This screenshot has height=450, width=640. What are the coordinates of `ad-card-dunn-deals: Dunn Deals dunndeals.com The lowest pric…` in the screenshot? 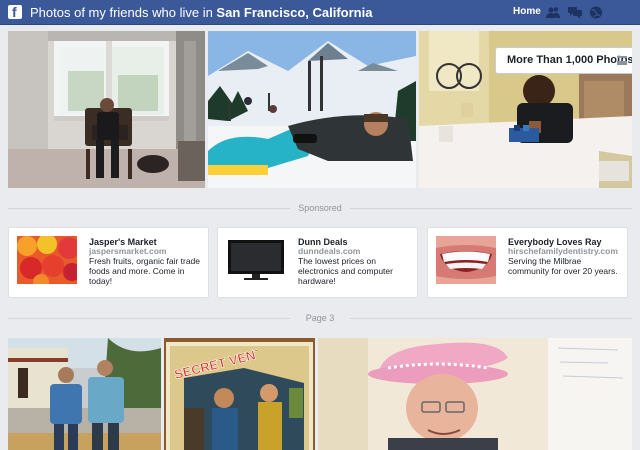 It's located at (317, 262).